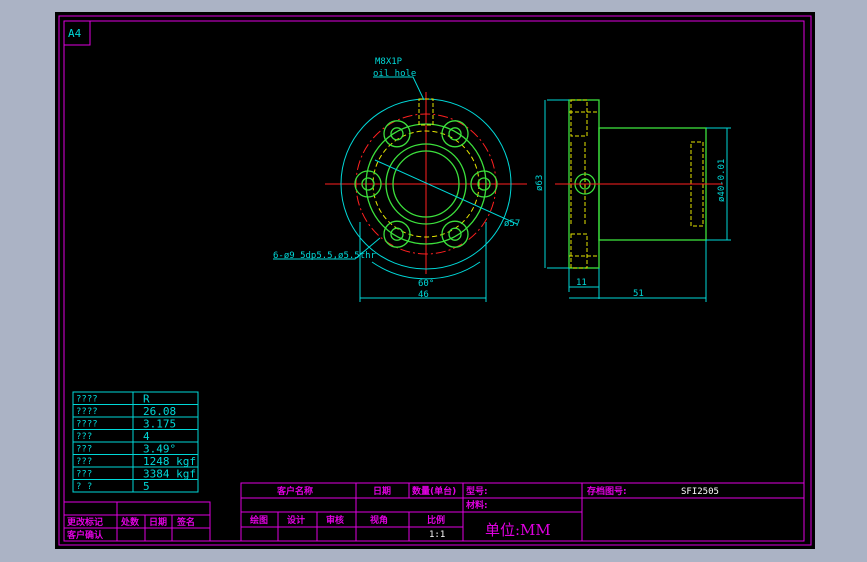 This screenshot has width=867, height=562. I want to click on unit-label: 单位:MM, so click(518, 530).